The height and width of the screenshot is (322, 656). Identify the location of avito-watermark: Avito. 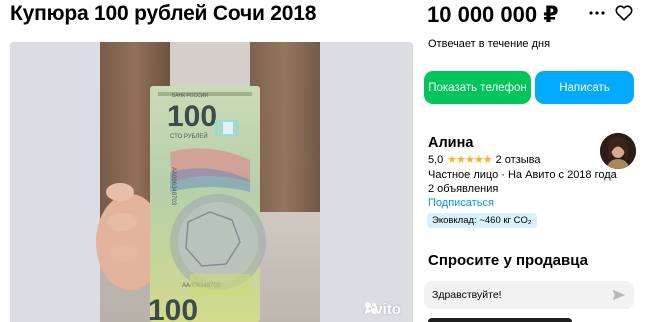
(382, 309).